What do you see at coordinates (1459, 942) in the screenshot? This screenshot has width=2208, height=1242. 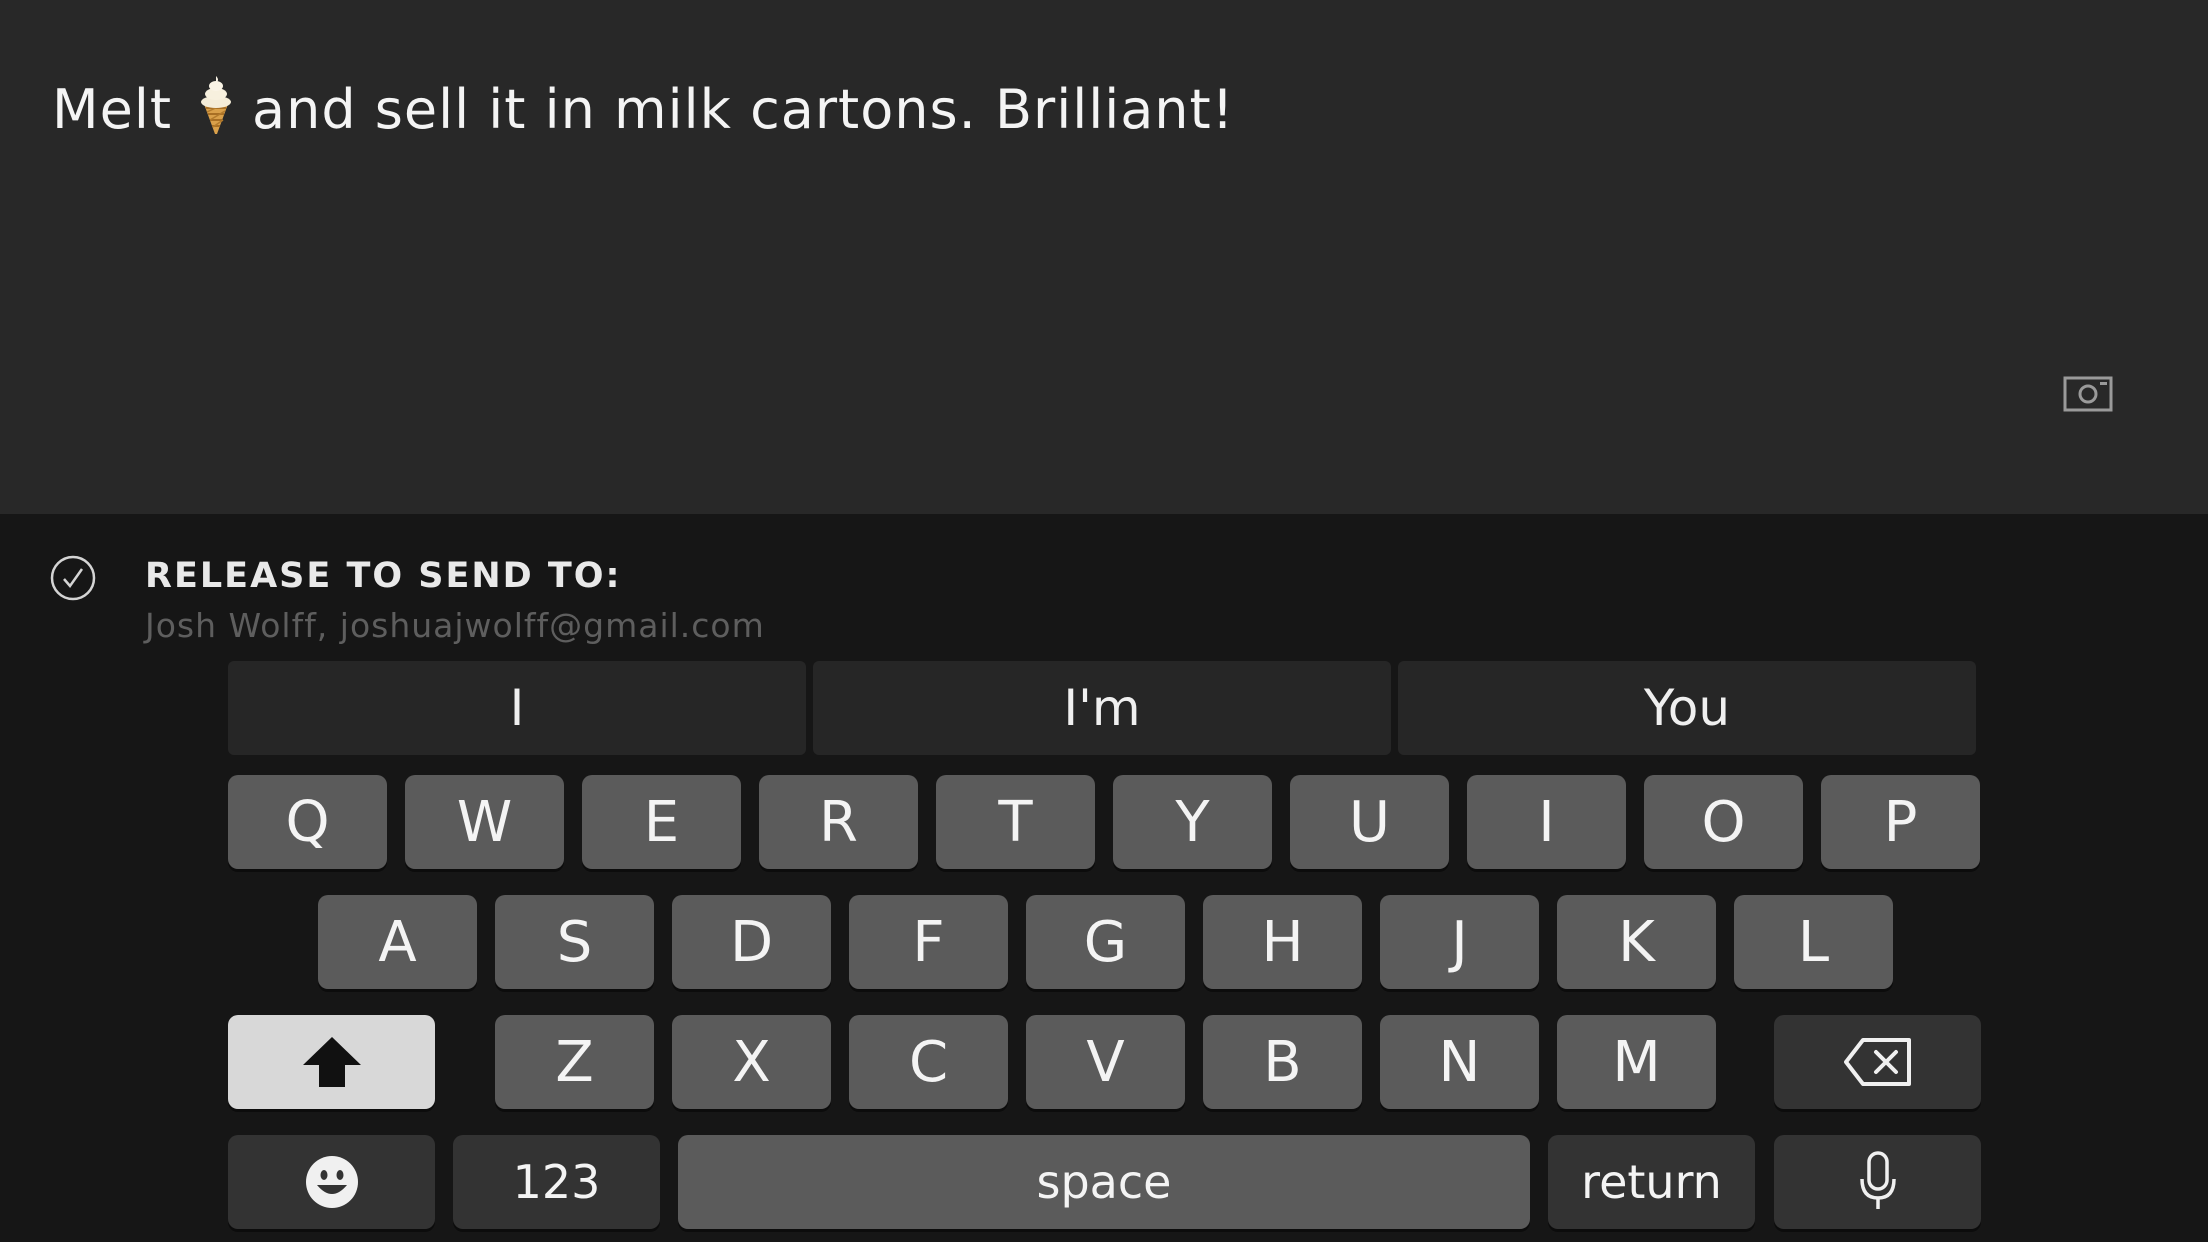 I see `key-j: J` at bounding box center [1459, 942].